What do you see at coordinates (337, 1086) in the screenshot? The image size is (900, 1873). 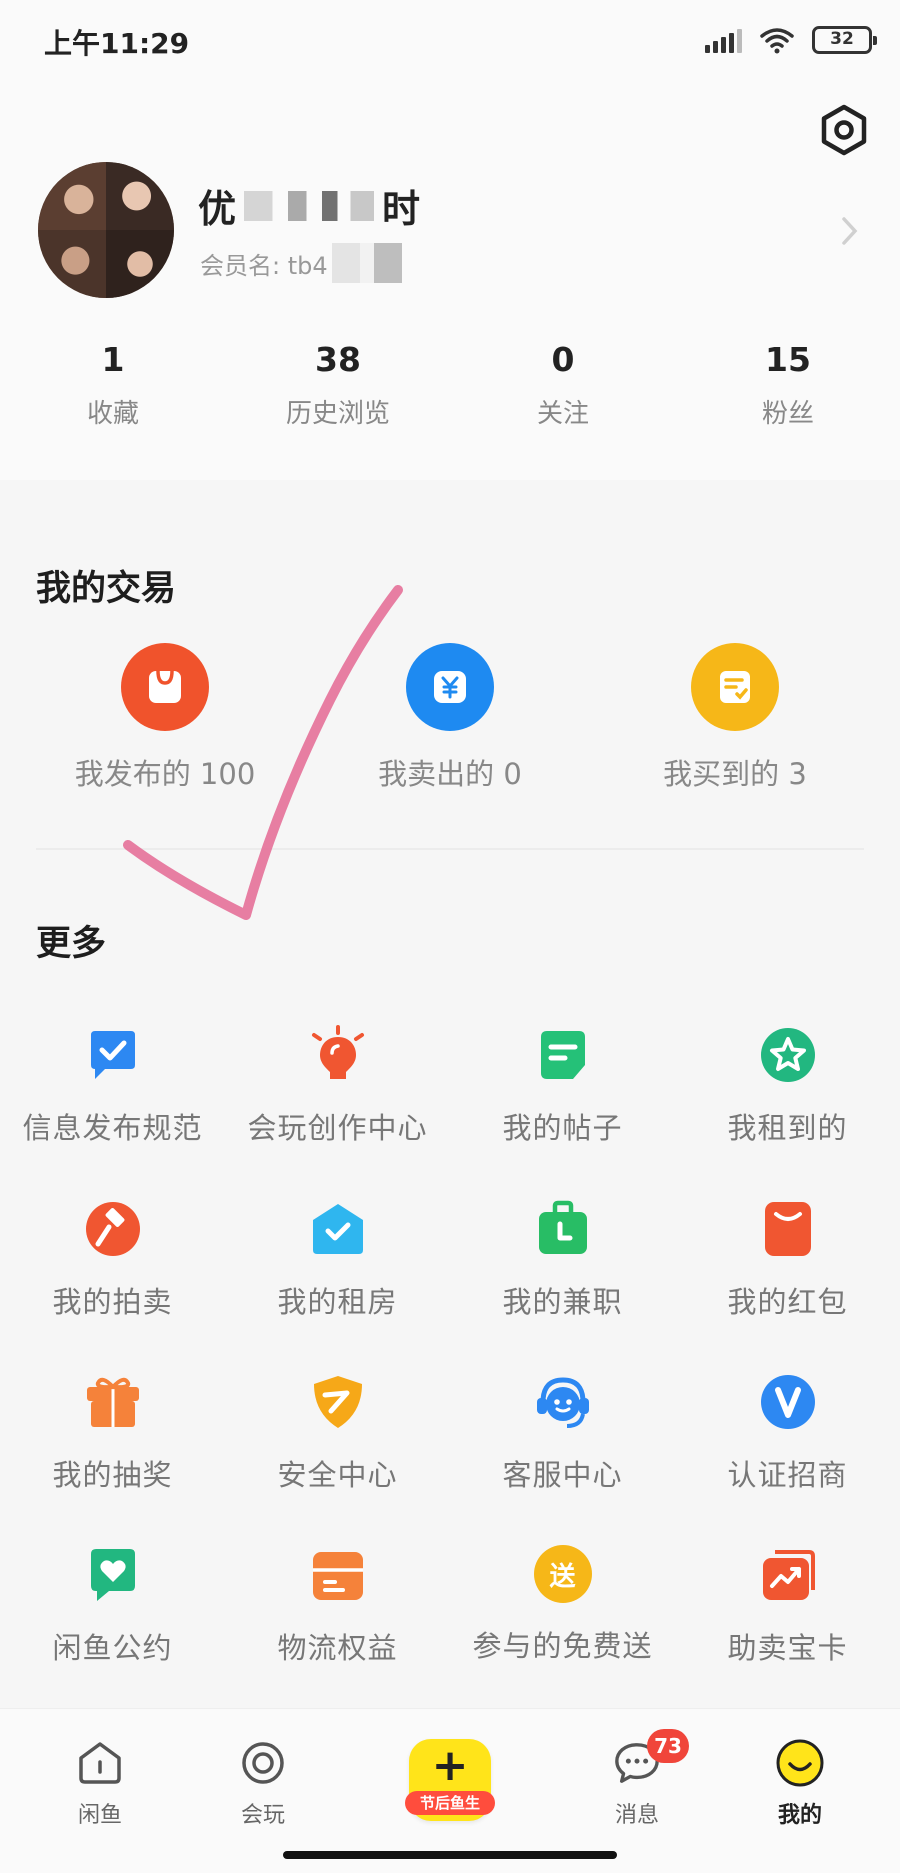 I see `grid-item-creation-center: 会玩创作中心` at bounding box center [337, 1086].